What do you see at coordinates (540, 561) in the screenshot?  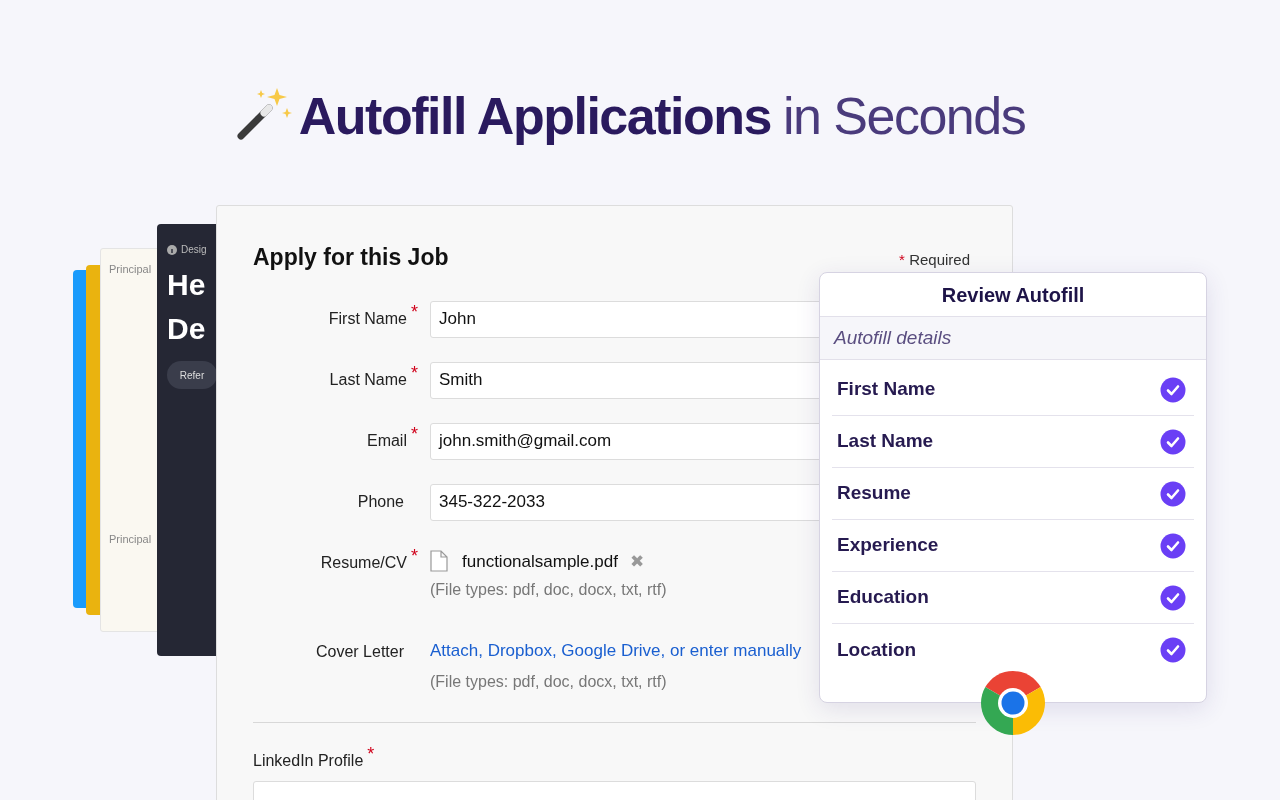 I see `file-name: functionalsample.pdf` at bounding box center [540, 561].